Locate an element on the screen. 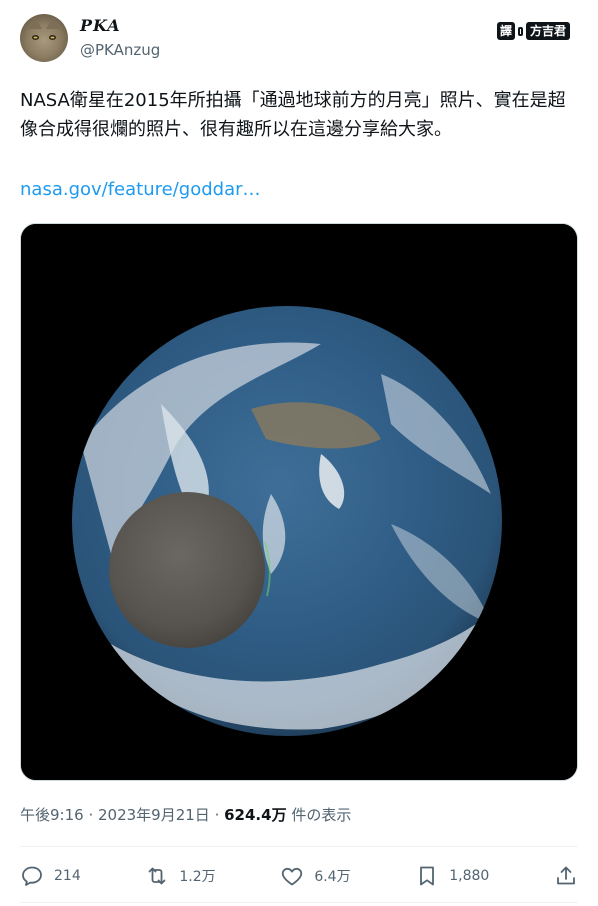 The height and width of the screenshot is (906, 598). translate-badge-right: 方吉君 is located at coordinates (547, 31).